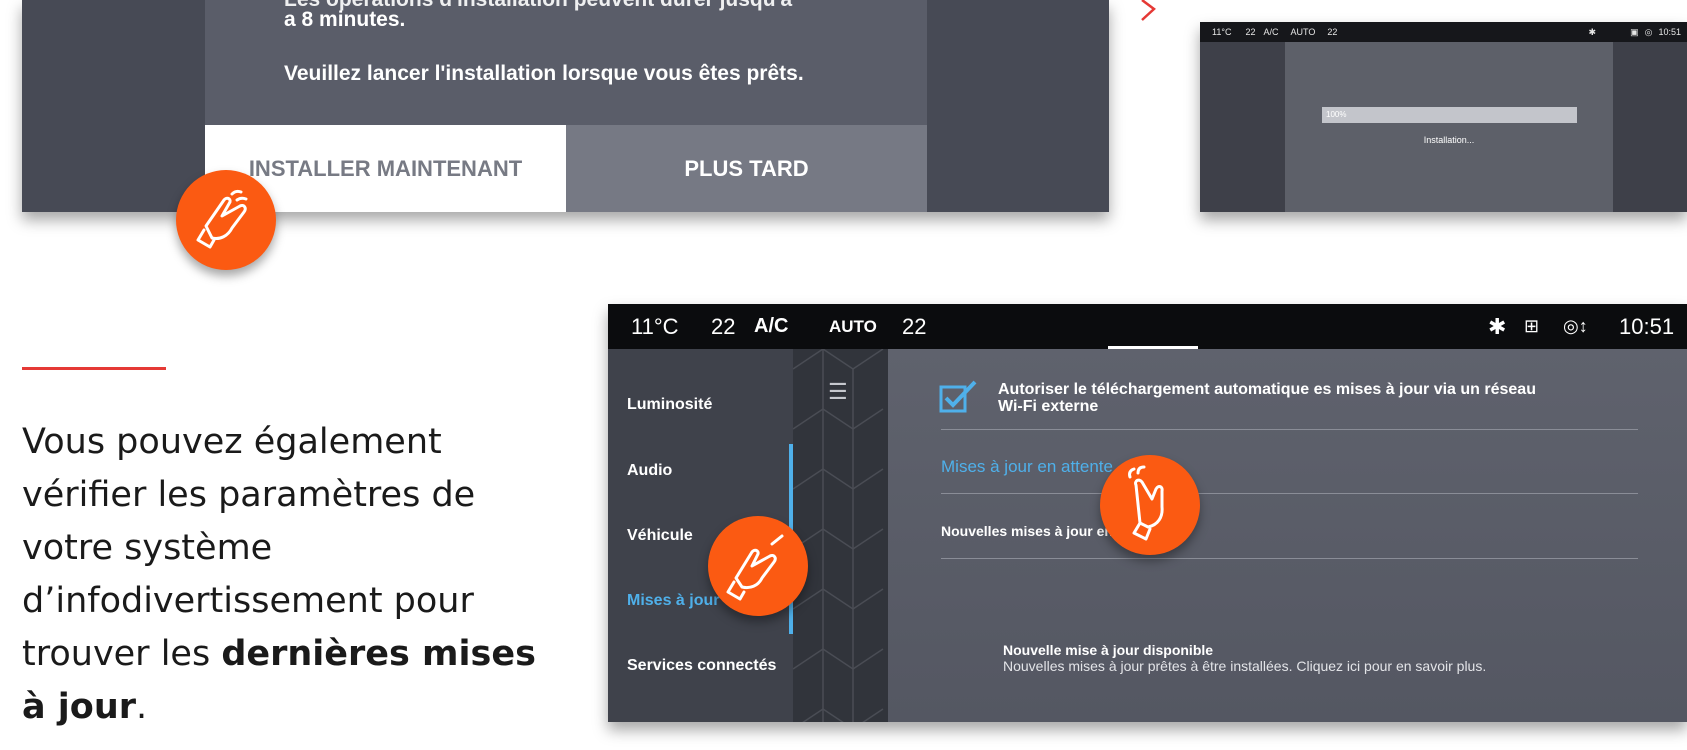 The height and width of the screenshot is (750, 1687). What do you see at coordinates (1634, 31) in the screenshot?
I see `car-icon: ▣` at bounding box center [1634, 31].